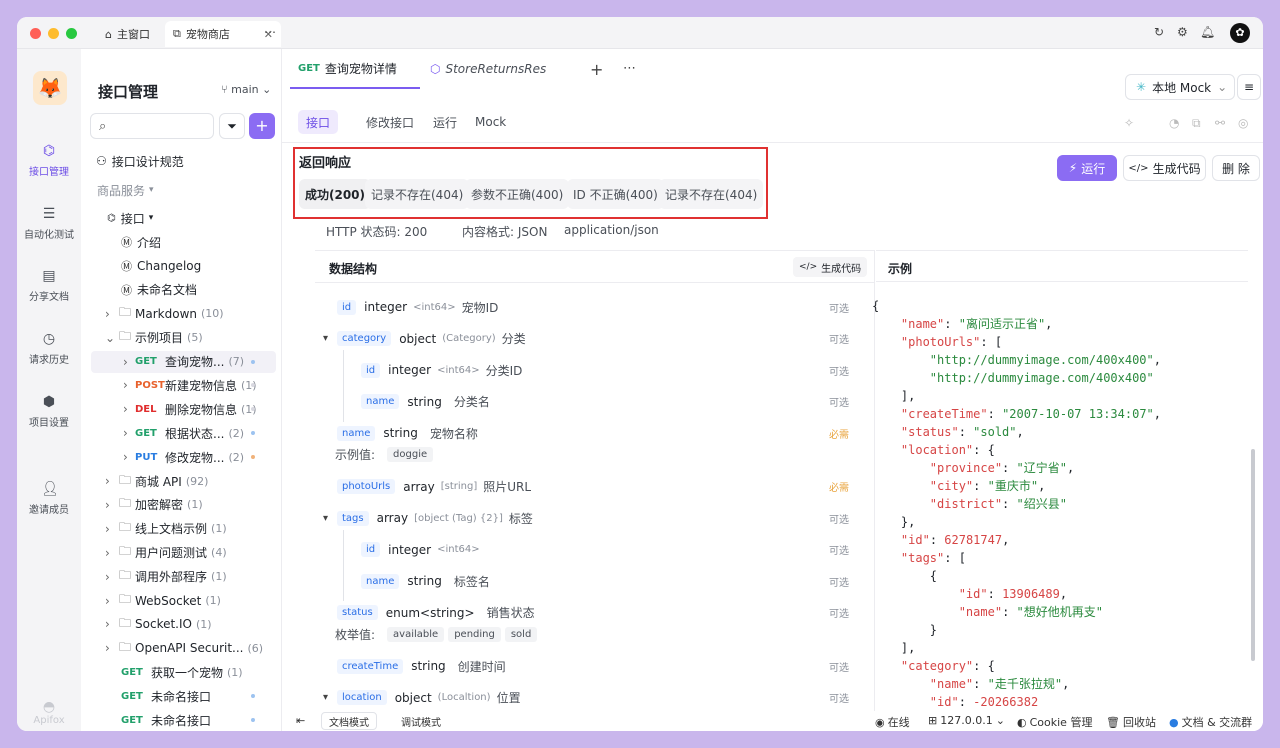  What do you see at coordinates (582, 581) in the screenshot?
I see `schema-field: name string 标签名 可选` at bounding box center [582, 581].